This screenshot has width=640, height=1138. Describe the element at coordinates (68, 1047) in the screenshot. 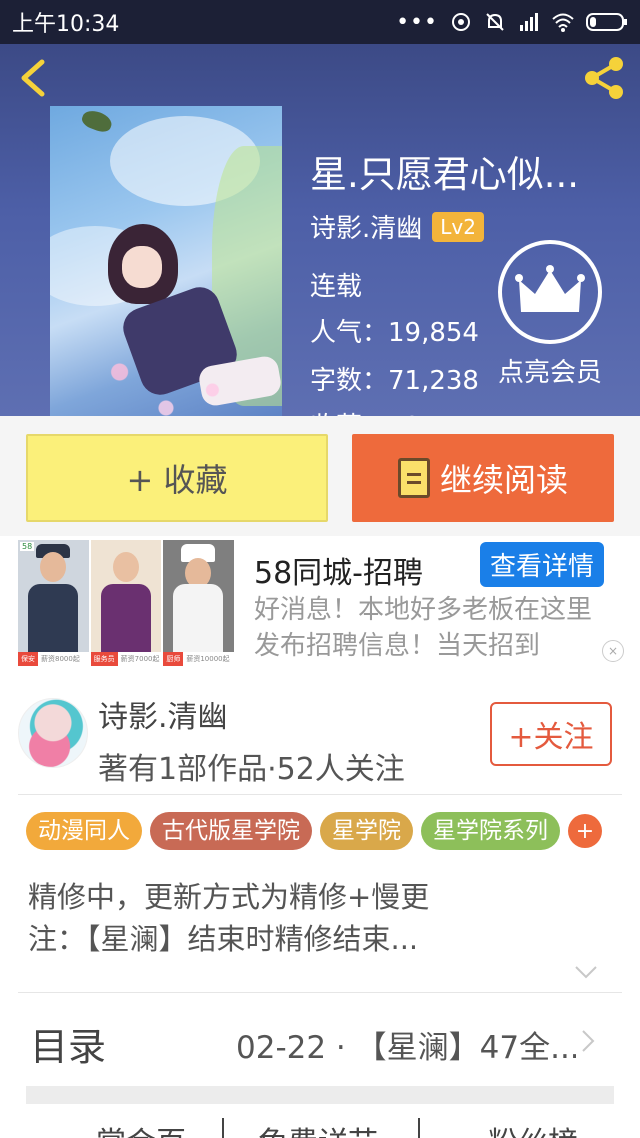

I see `catalog-label: 目录` at that location.